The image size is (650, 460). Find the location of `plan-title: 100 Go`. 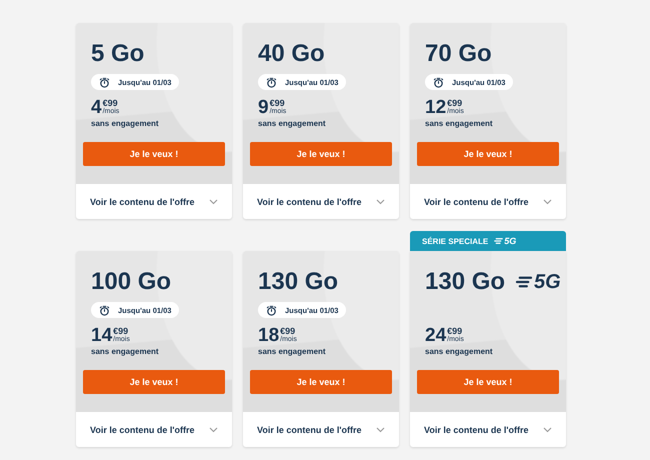

plan-title: 100 Go is located at coordinates (131, 282).